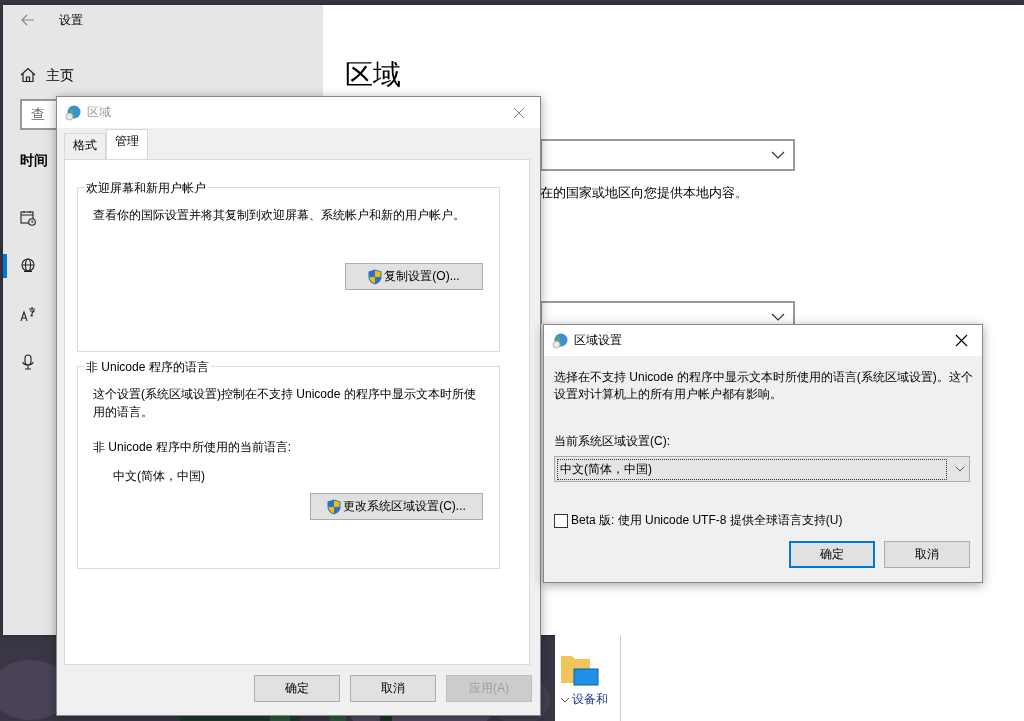 Image resolution: width=1024 pixels, height=721 pixels. What do you see at coordinates (28, 314) in the screenshot?
I see `language-icon` at bounding box center [28, 314].